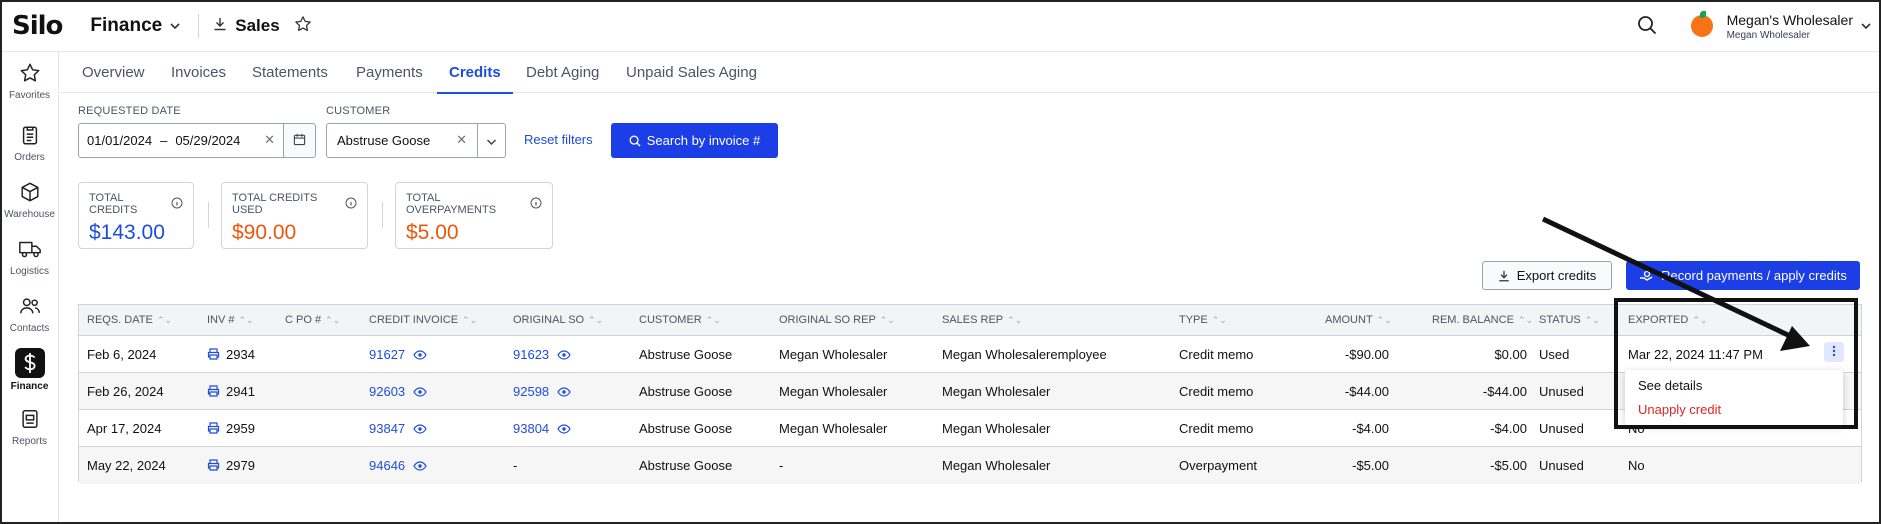  Describe the element at coordinates (691, 72) in the screenshot. I see `tab-unpaid-sales-aging: Unpaid Sales Aging` at that location.